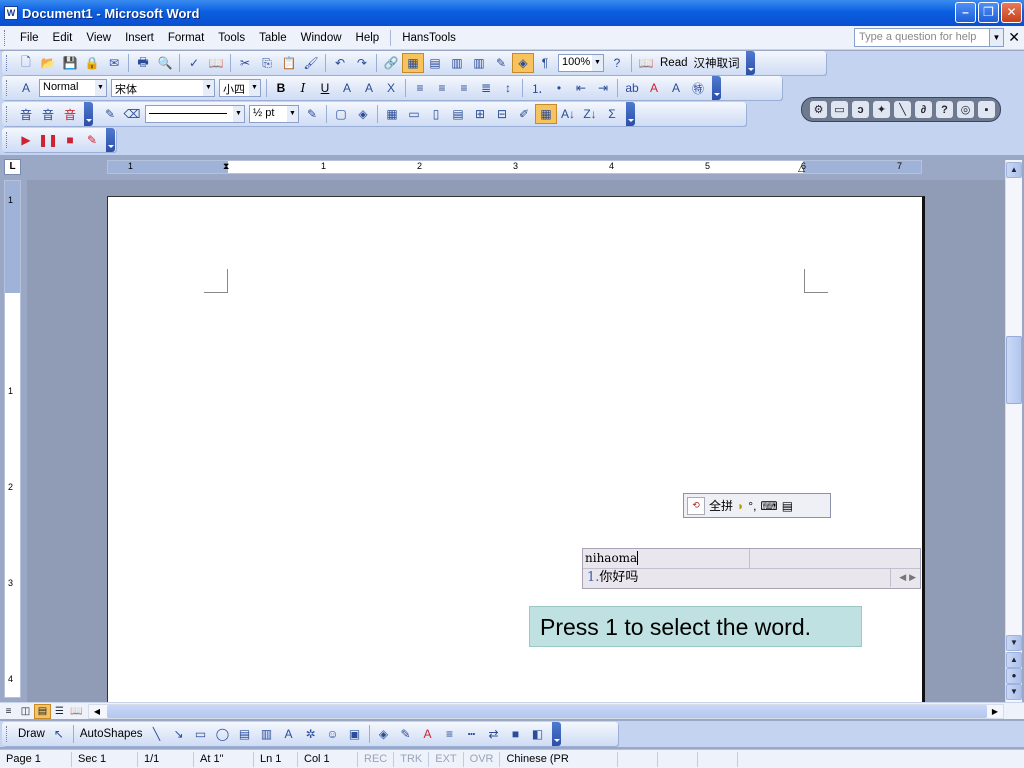 The width and height of the screenshot is (1024, 768). What do you see at coordinates (311, 734) in the screenshot?
I see `diagram-icon: ✲` at bounding box center [311, 734].